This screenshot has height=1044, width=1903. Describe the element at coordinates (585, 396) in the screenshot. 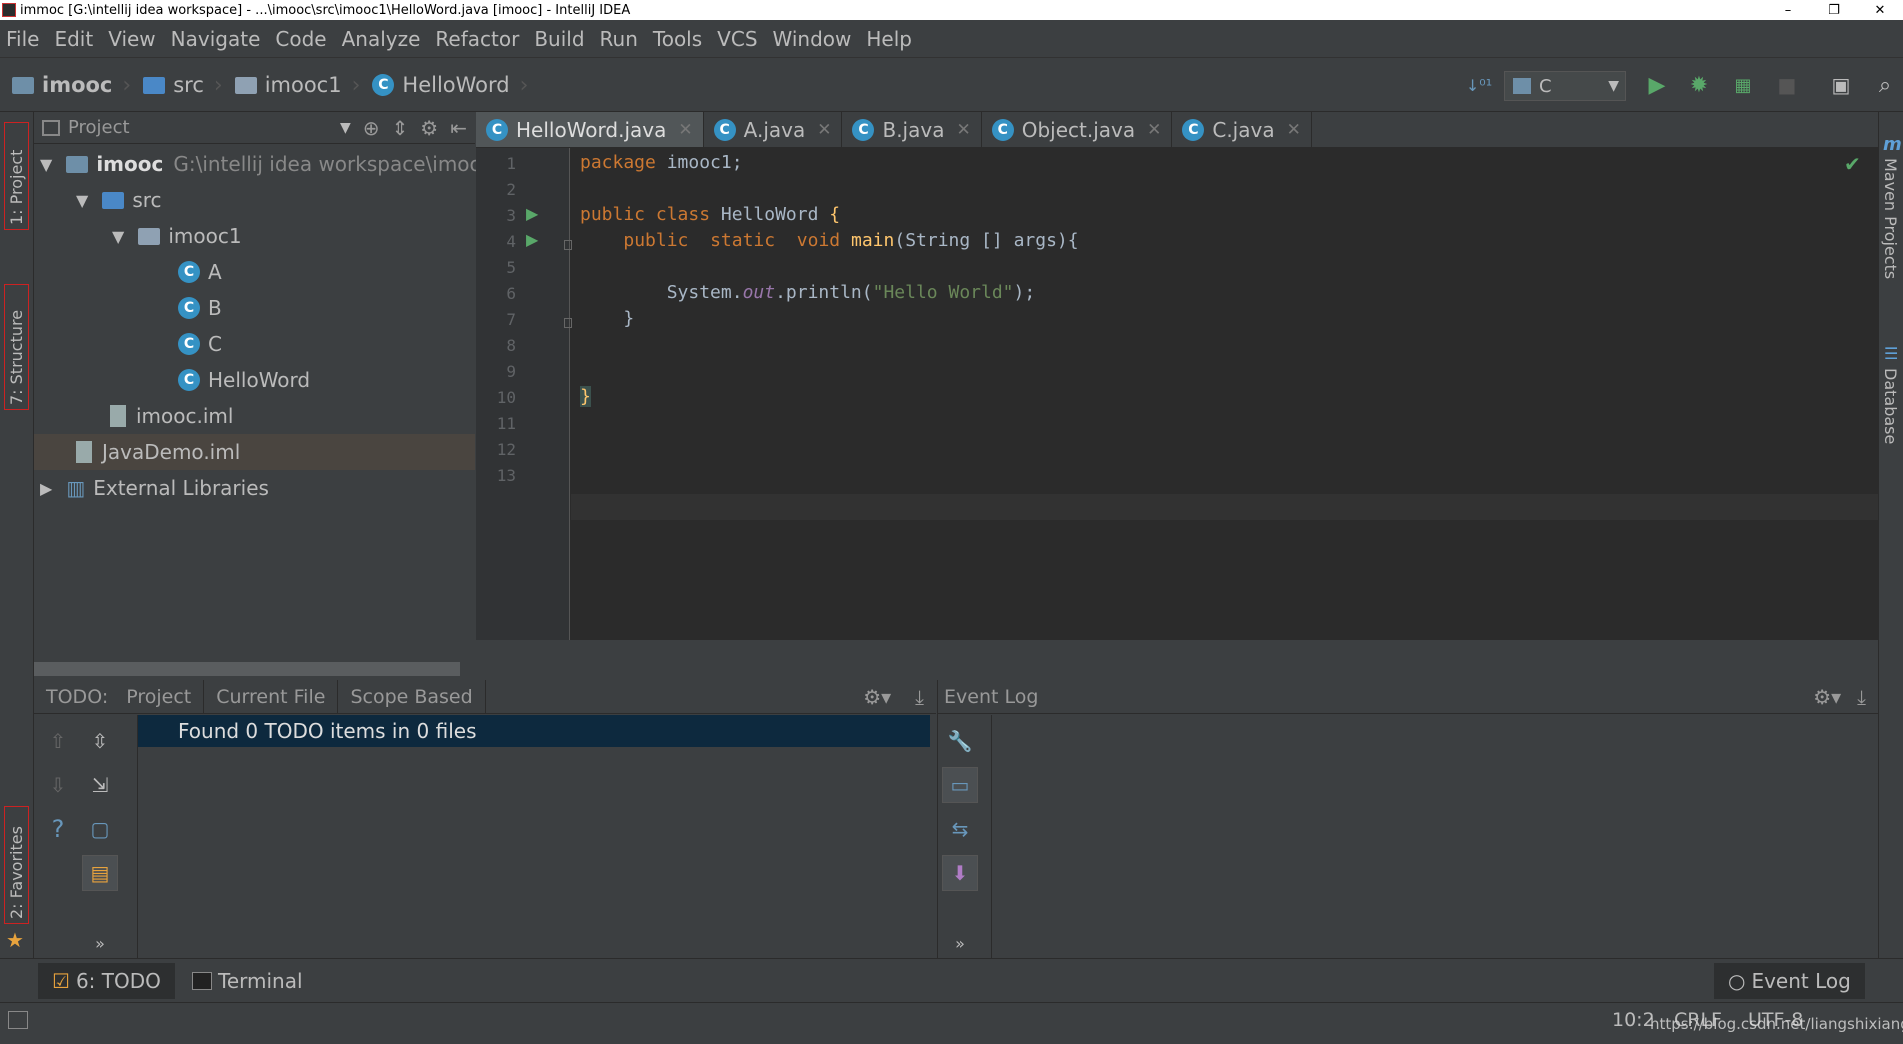

I see `code-line-10: }` at that location.